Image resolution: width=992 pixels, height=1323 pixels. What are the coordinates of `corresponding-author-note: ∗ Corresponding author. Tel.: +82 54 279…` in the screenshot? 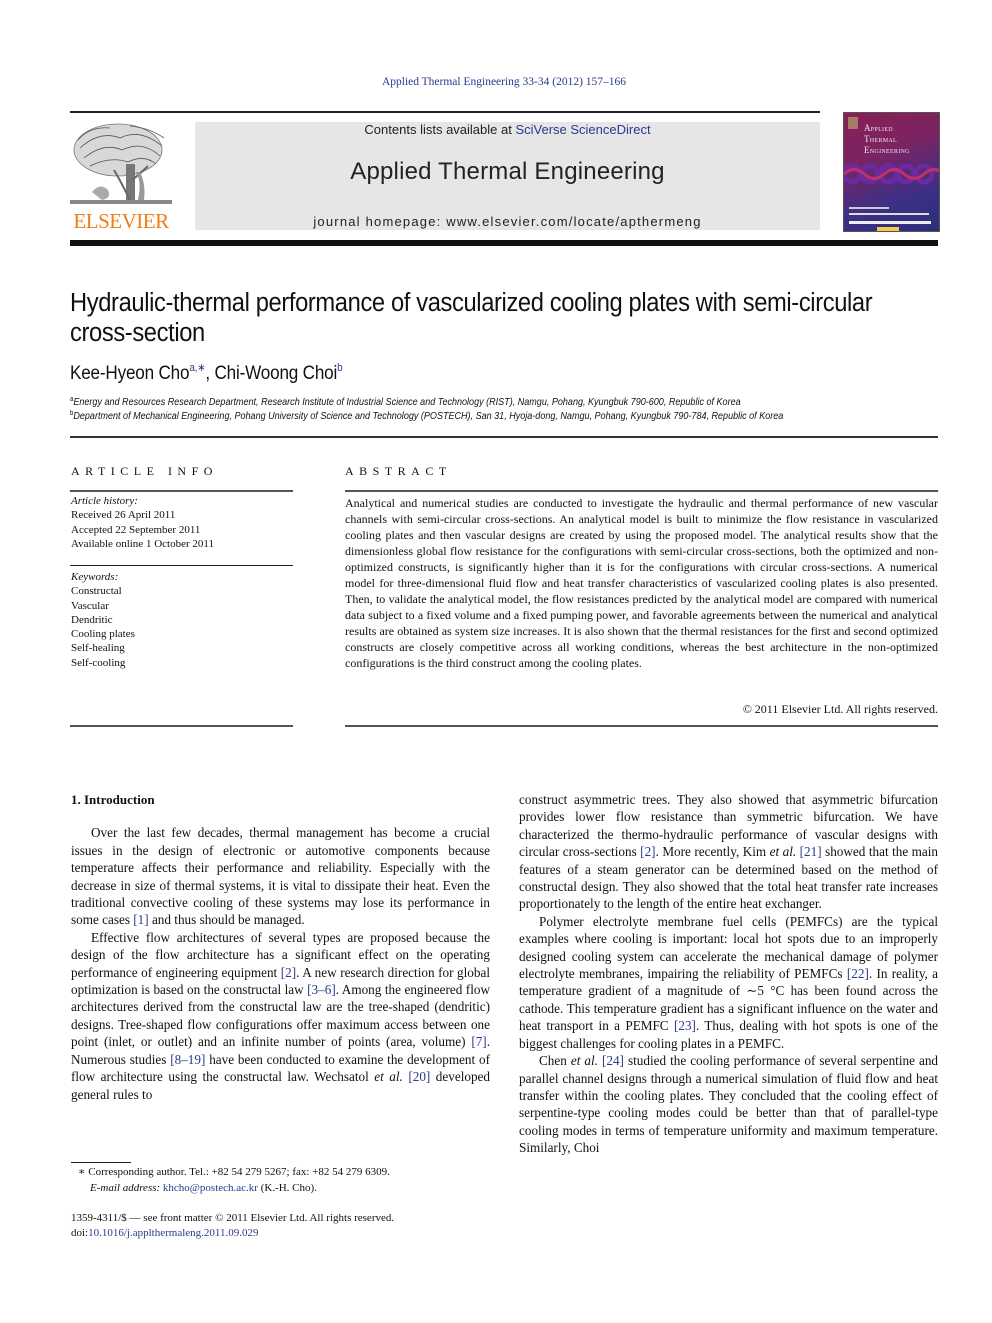 It's located at (234, 1172).